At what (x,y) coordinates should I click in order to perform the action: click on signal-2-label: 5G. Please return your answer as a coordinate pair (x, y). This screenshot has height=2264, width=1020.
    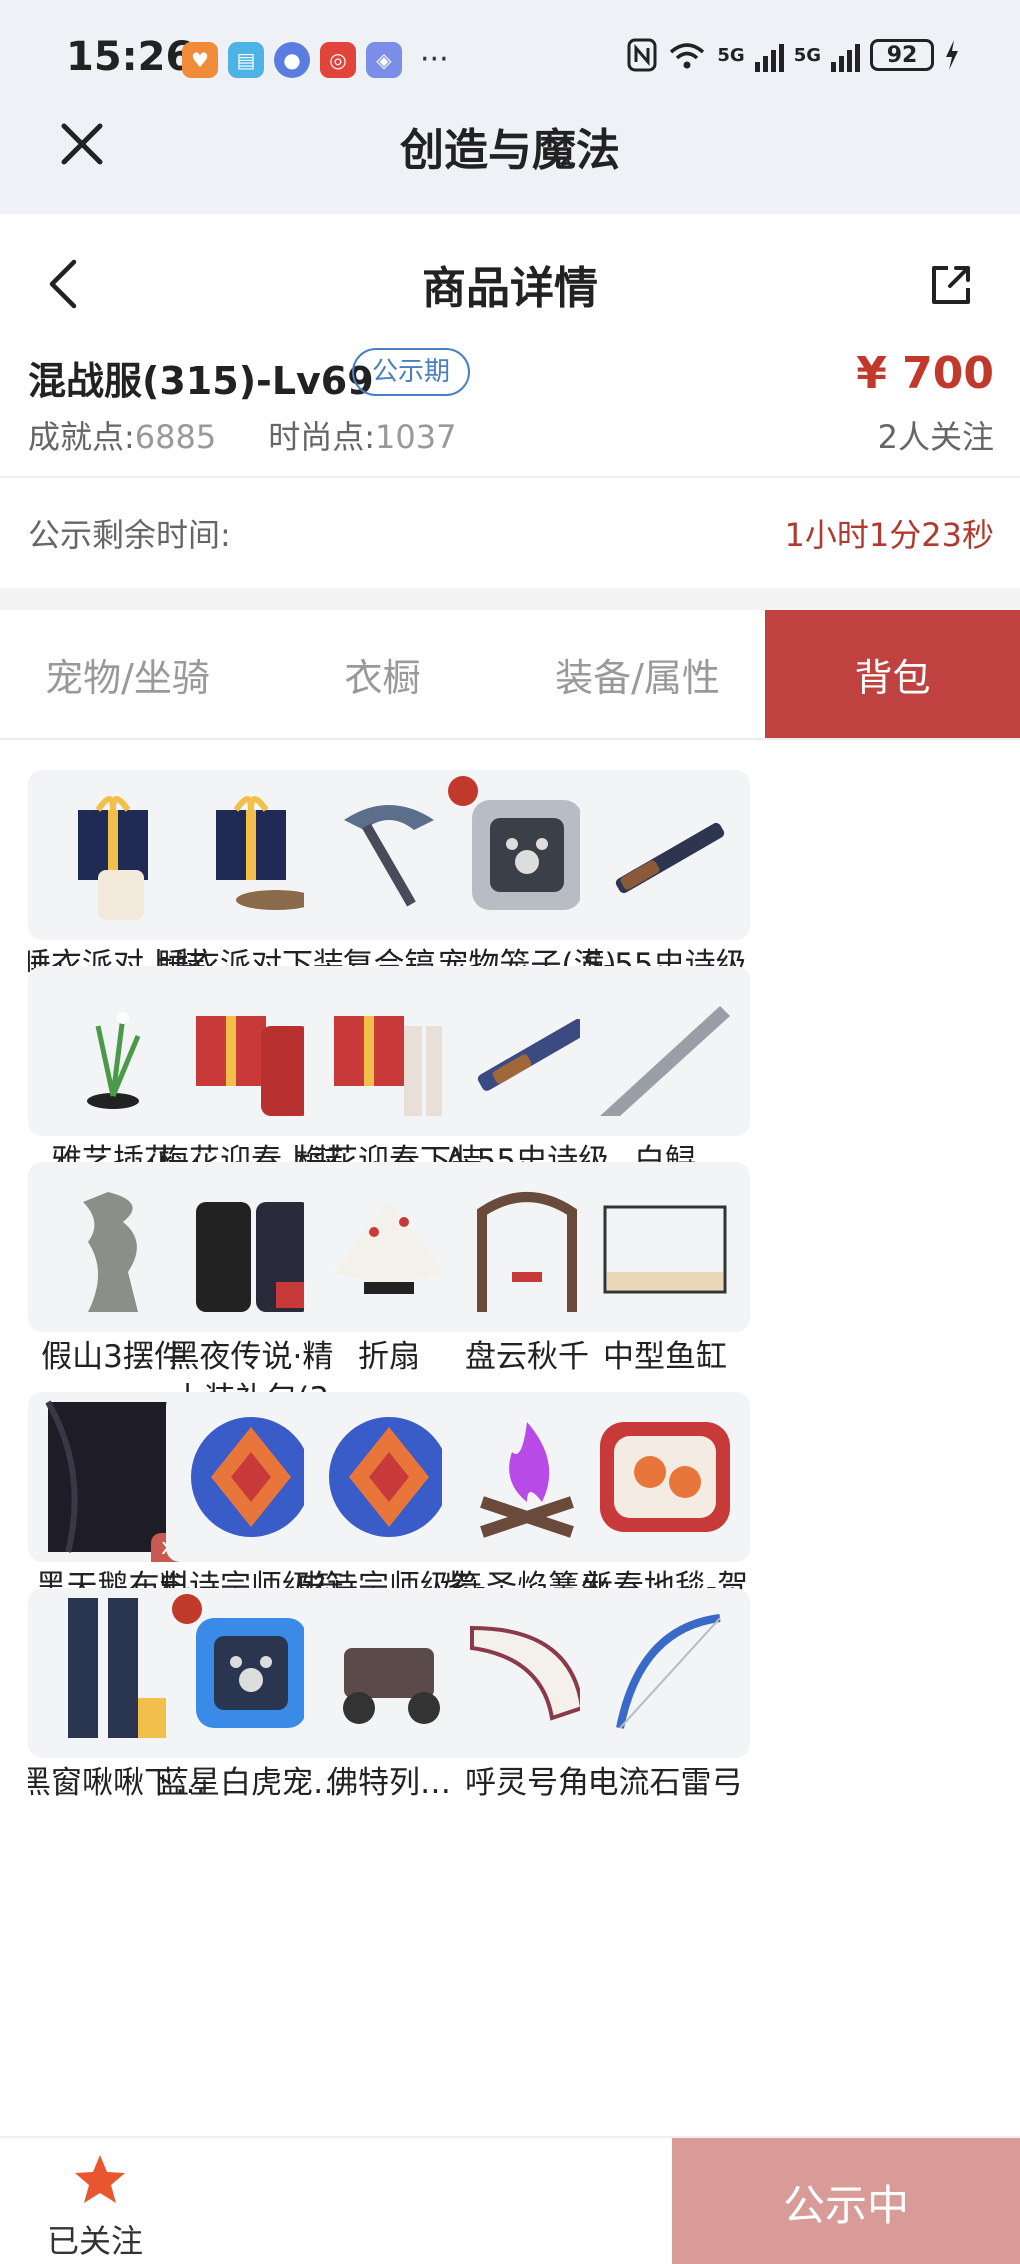
    Looking at the image, I should click on (807, 55).